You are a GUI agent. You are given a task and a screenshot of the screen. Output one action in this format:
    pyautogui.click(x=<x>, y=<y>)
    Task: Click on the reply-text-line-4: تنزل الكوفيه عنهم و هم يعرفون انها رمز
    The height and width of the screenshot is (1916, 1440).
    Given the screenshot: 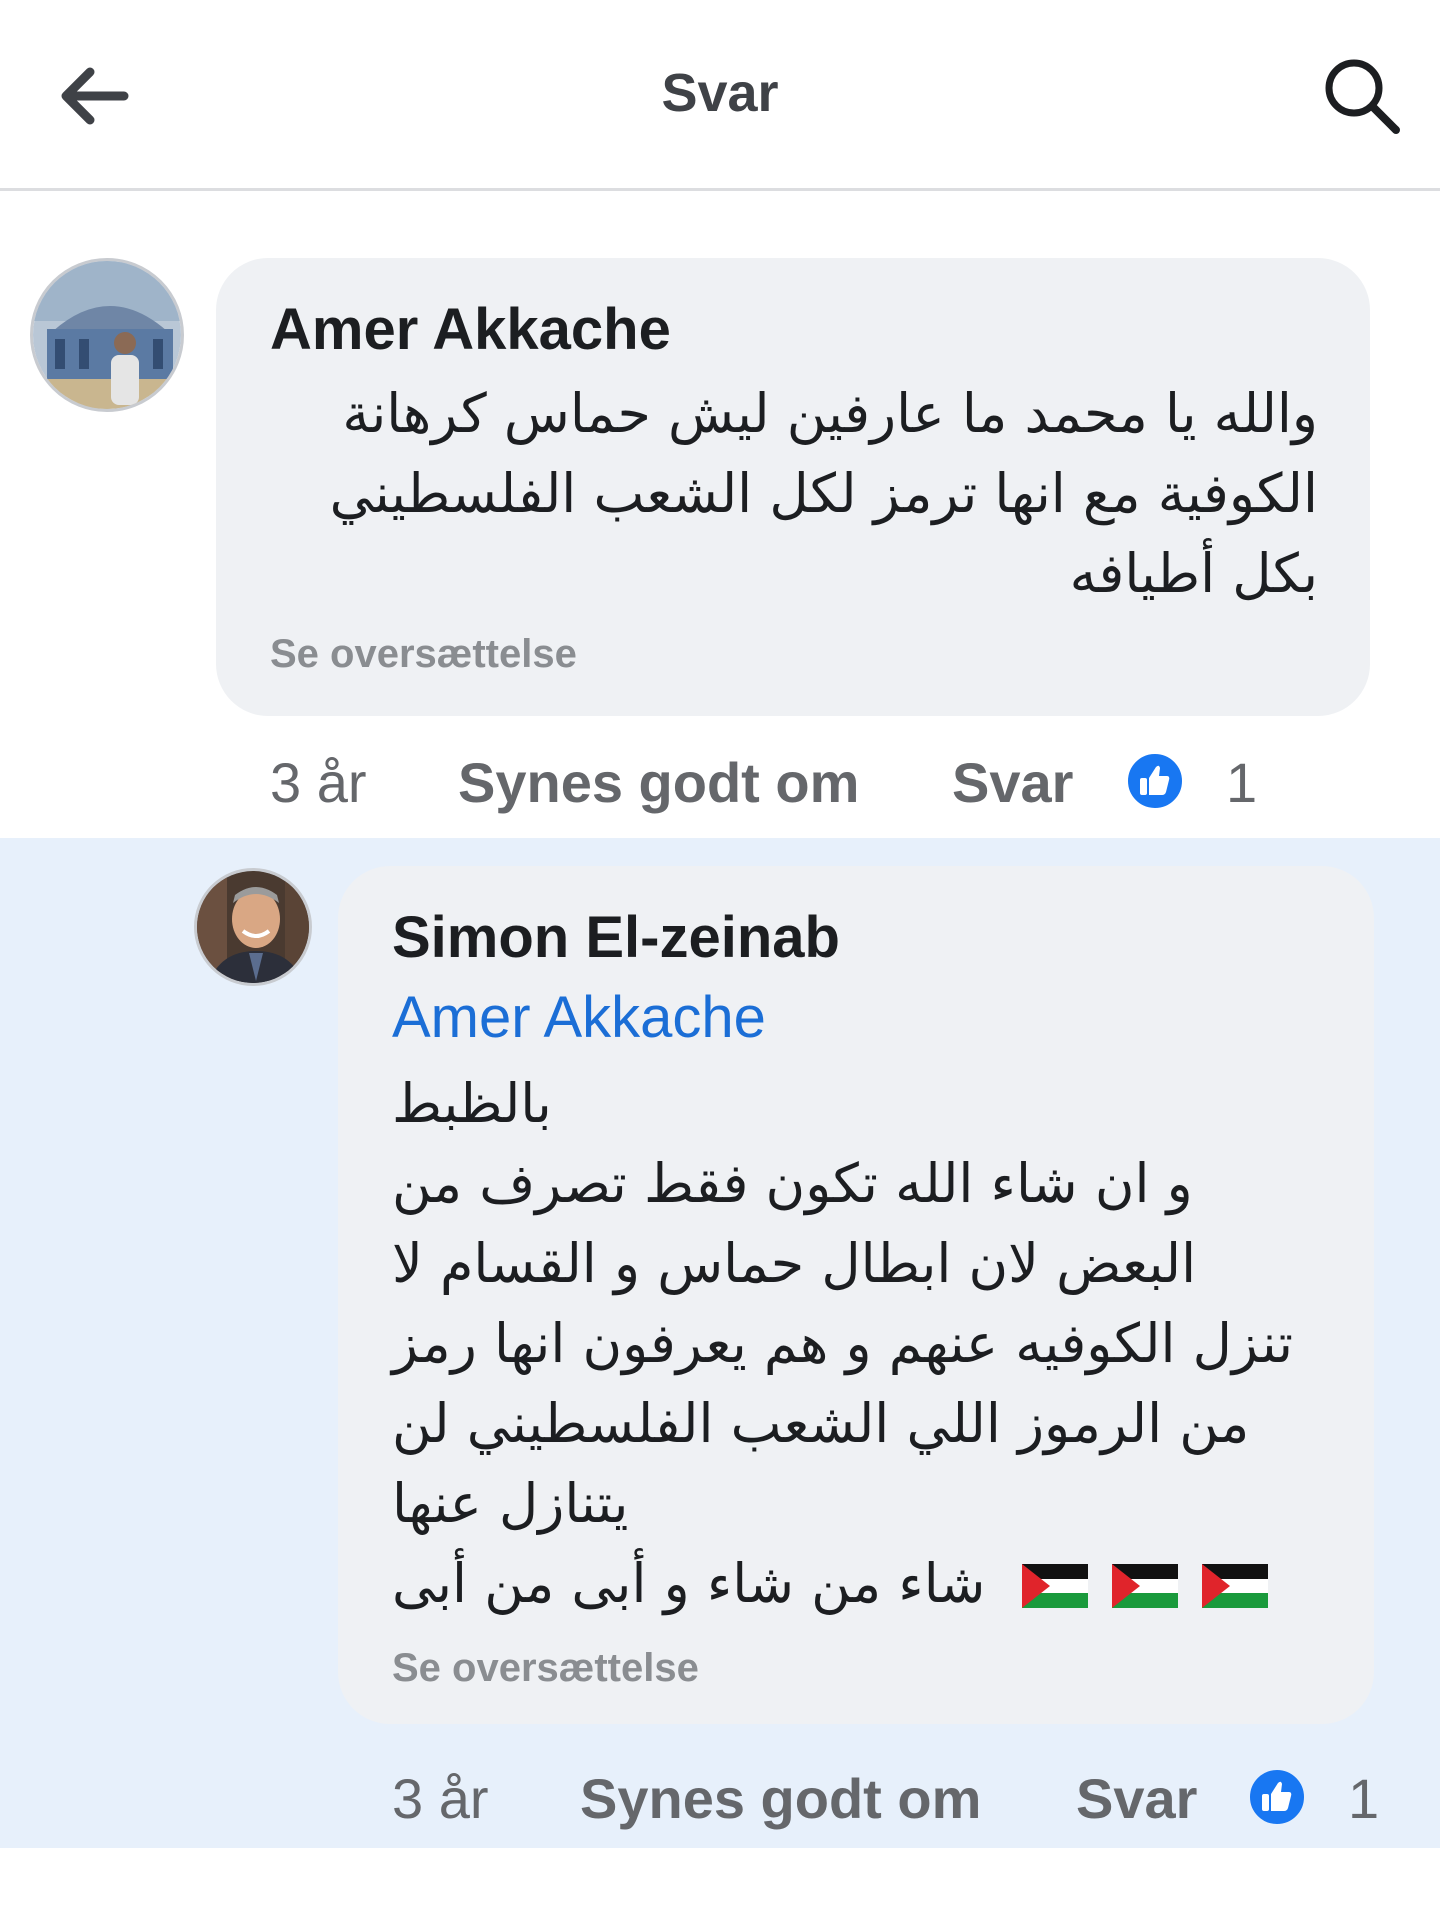 What is the action you would take?
    pyautogui.click(x=842, y=1343)
    